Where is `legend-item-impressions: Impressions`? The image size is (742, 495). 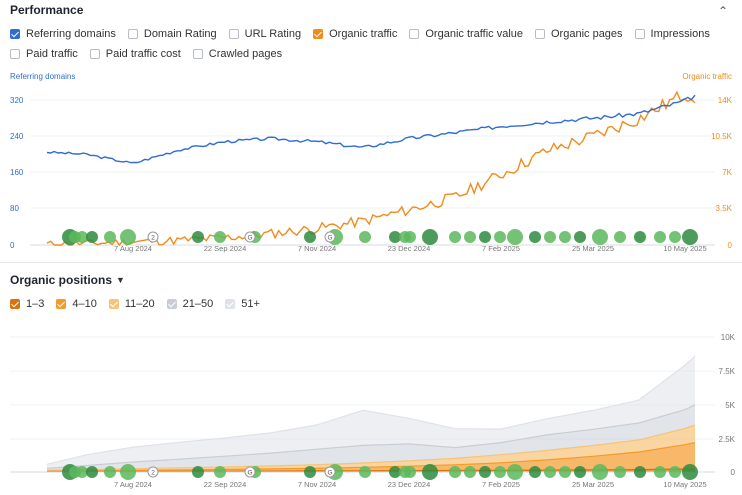 legend-item-impressions: Impressions is located at coordinates (672, 34).